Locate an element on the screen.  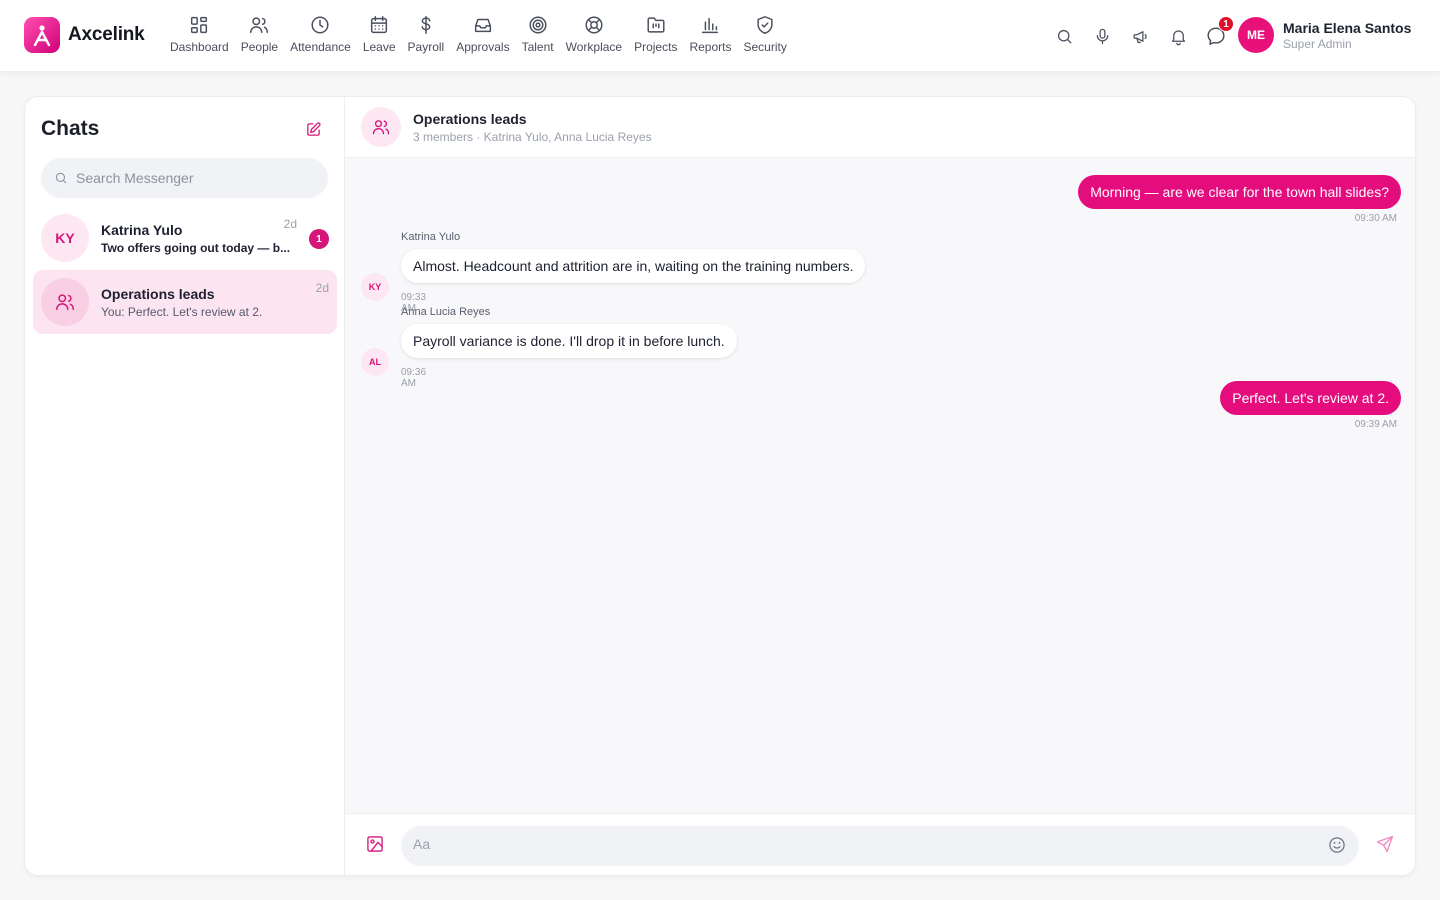
nav-label: Workplace is located at coordinates (594, 47).